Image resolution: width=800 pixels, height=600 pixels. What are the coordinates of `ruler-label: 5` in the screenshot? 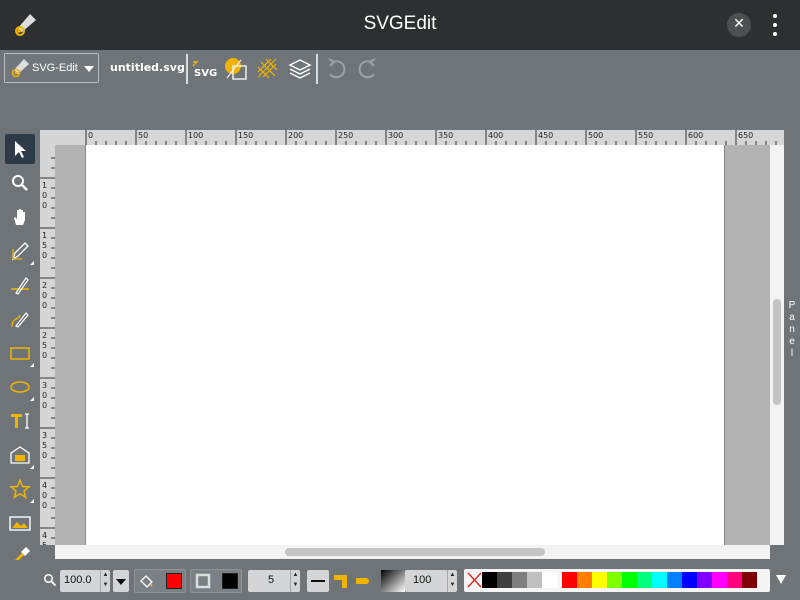 It's located at (44, 543).